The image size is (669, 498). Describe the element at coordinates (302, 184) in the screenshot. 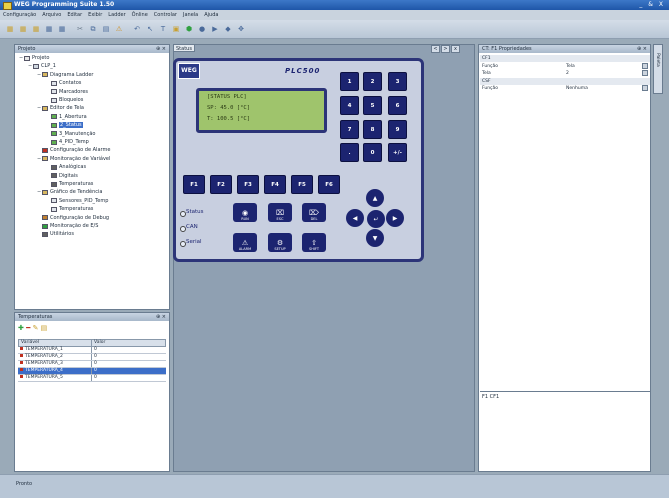

I see `function-key-f5: F5` at that location.